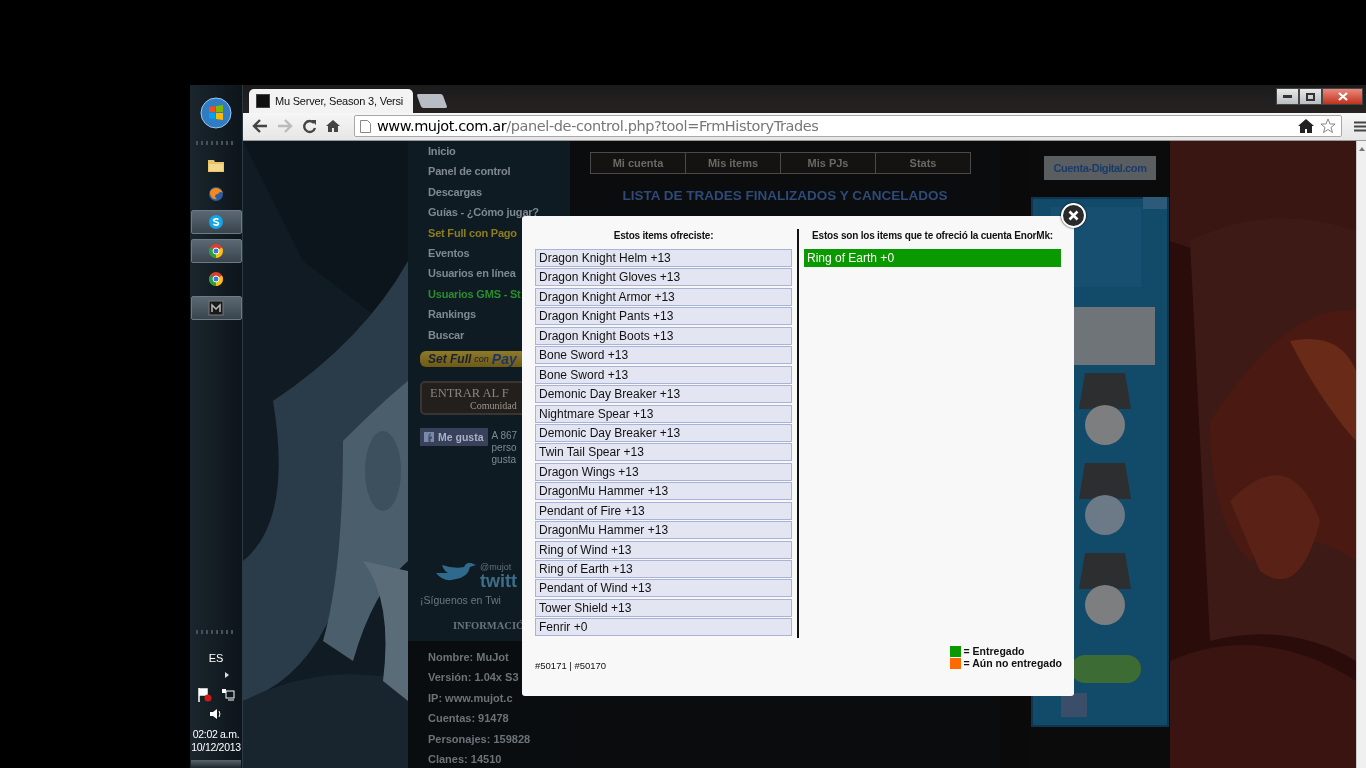  Describe the element at coordinates (663, 510) in the screenshot. I see `item-row: Pendant of Fire +13` at that location.